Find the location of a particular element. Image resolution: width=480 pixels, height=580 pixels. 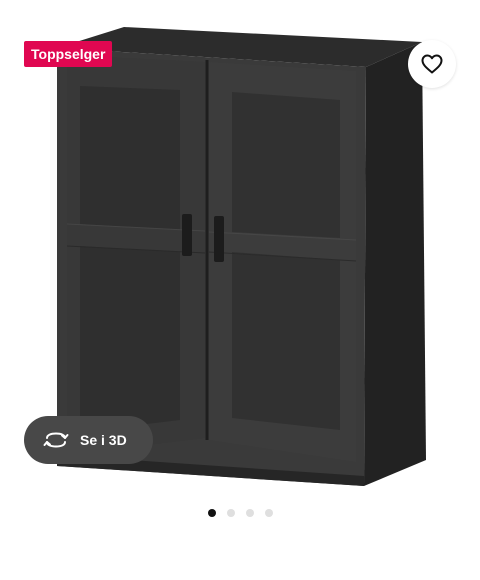

view-in-3d-button: Se i 3D is located at coordinates (88, 440).